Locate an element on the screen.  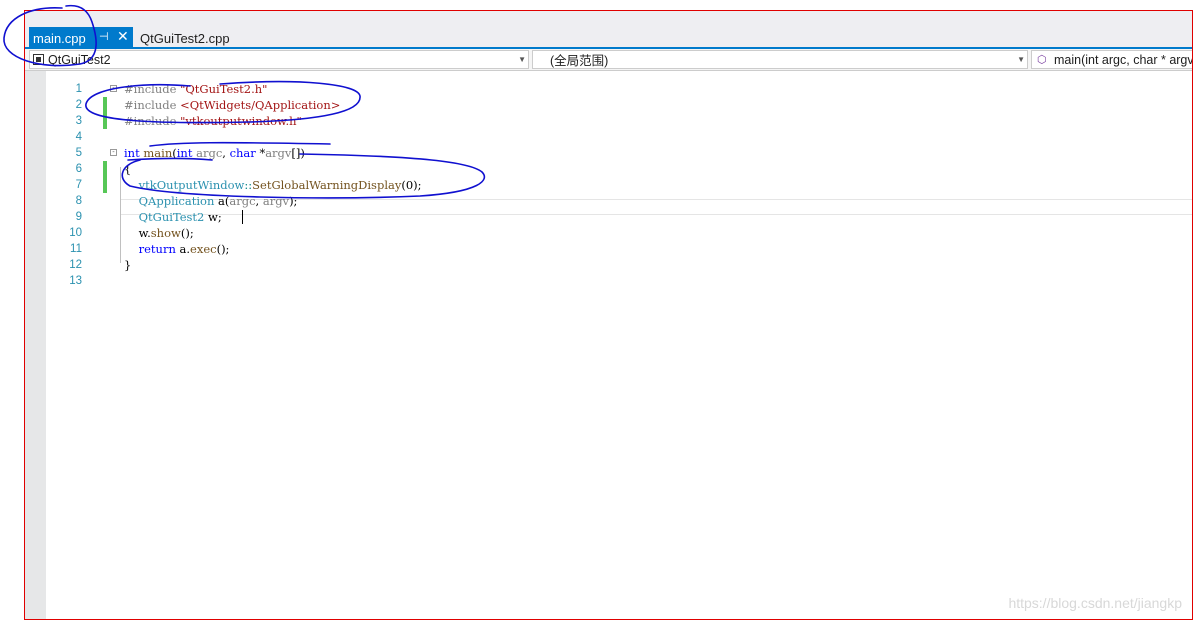
code-token: :: is located at coordinates (248, 185).